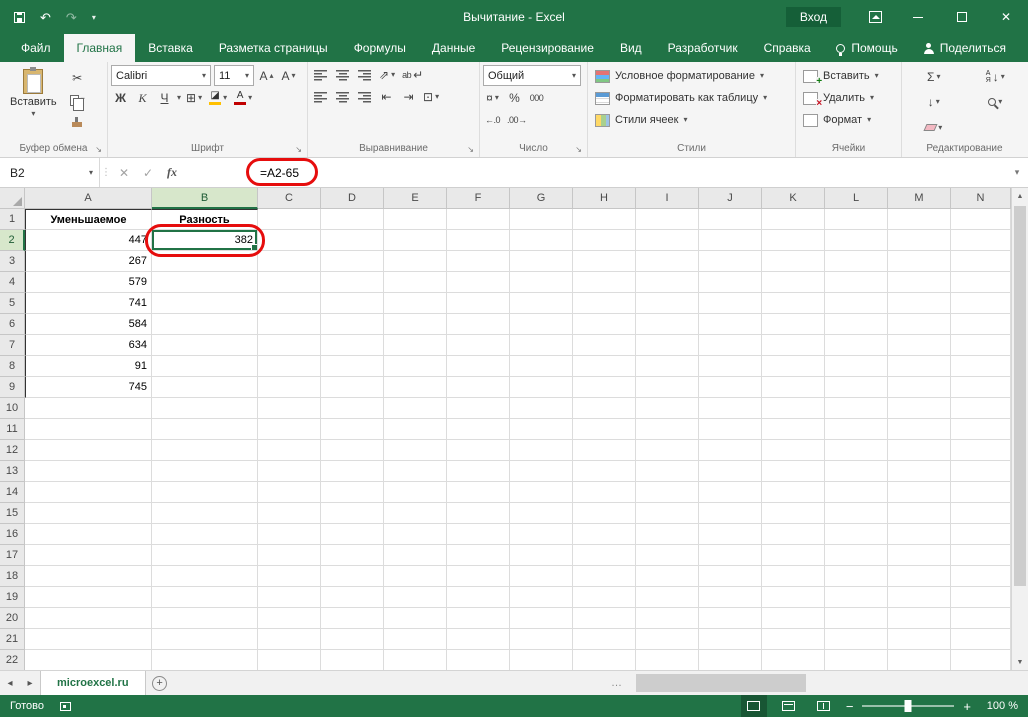 This screenshot has width=1028, height=717. I want to click on font-size-combo: 11 ▾, so click(234, 75).